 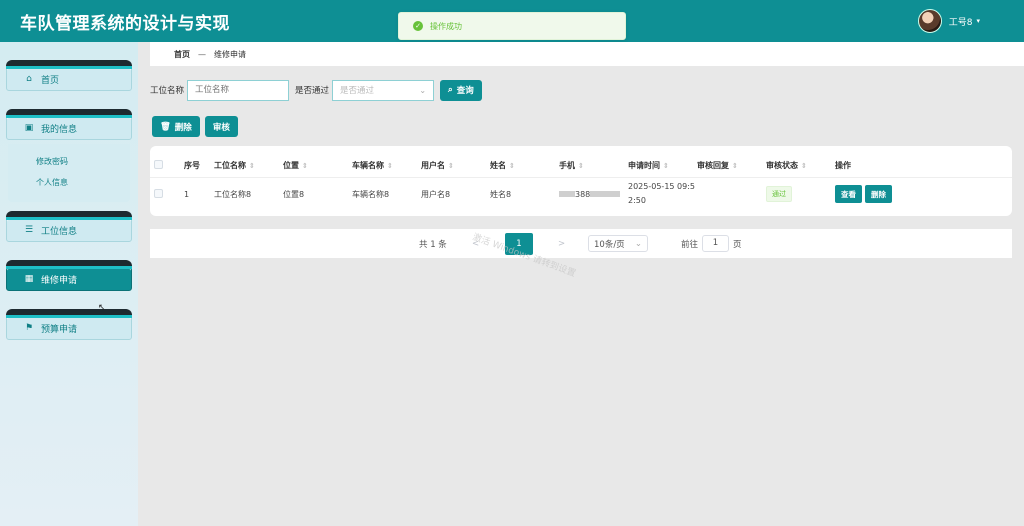 I want to click on sidebar-item-label: 我的信息, so click(x=59, y=129).